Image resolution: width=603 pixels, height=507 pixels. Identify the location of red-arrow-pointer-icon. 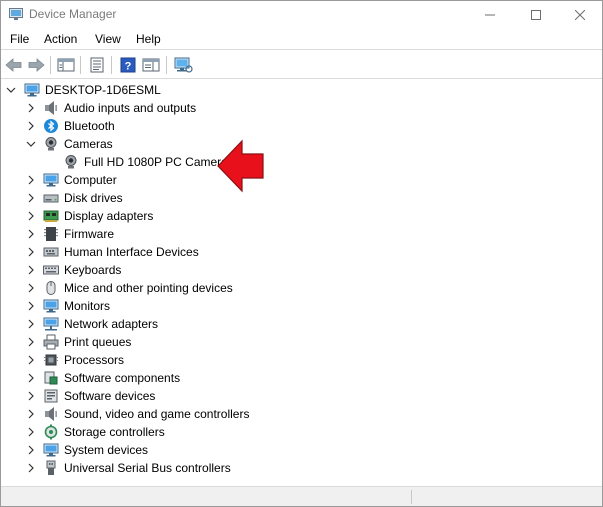
(241, 167).